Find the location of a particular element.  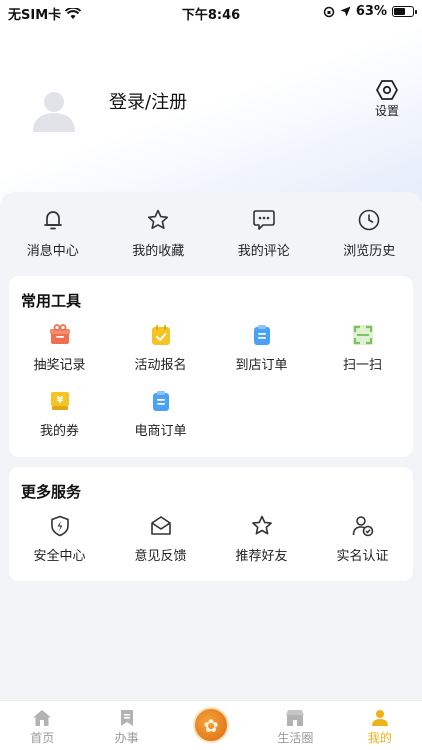

coupon-icon: ¥ is located at coordinates (59, 401).